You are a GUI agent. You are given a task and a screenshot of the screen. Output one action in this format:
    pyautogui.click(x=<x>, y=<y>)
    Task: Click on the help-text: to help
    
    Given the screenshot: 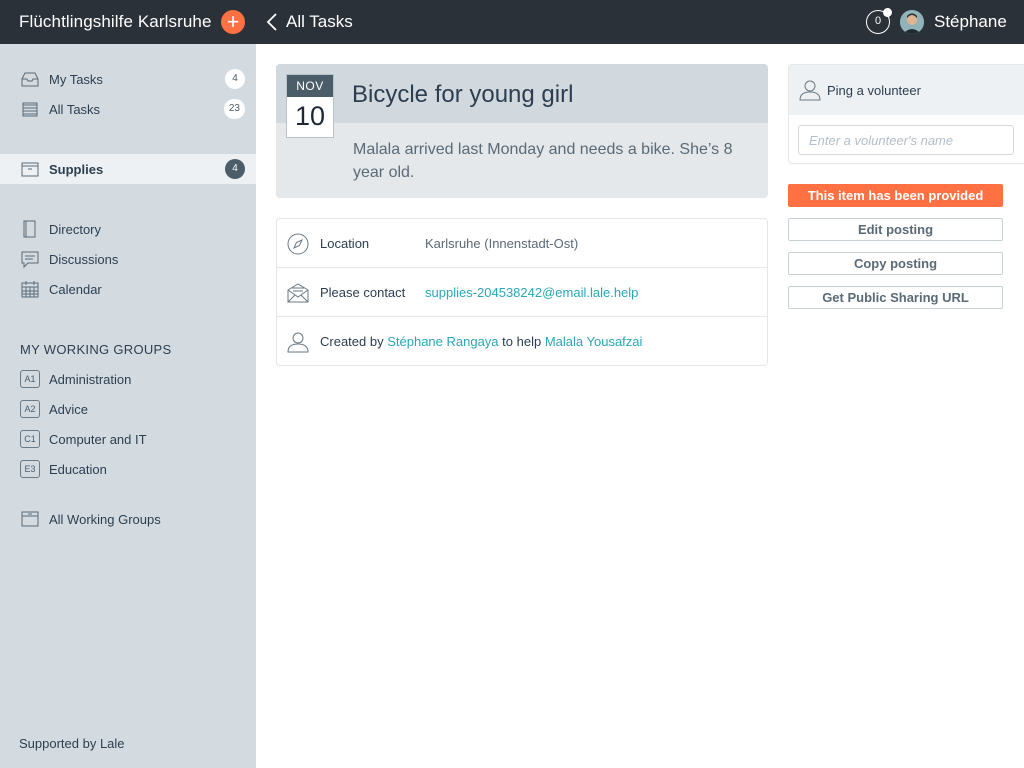 What is the action you would take?
    pyautogui.click(x=522, y=341)
    